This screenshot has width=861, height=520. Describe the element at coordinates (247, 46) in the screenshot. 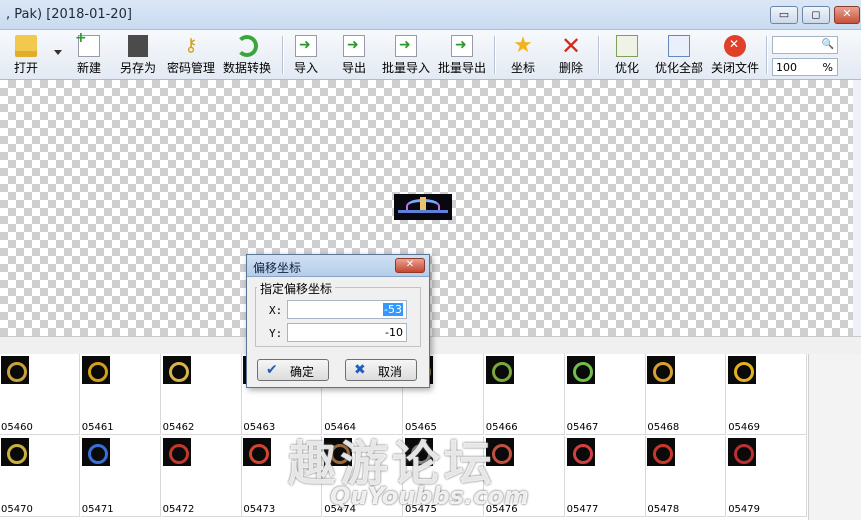

I see `refresh-icon` at that location.